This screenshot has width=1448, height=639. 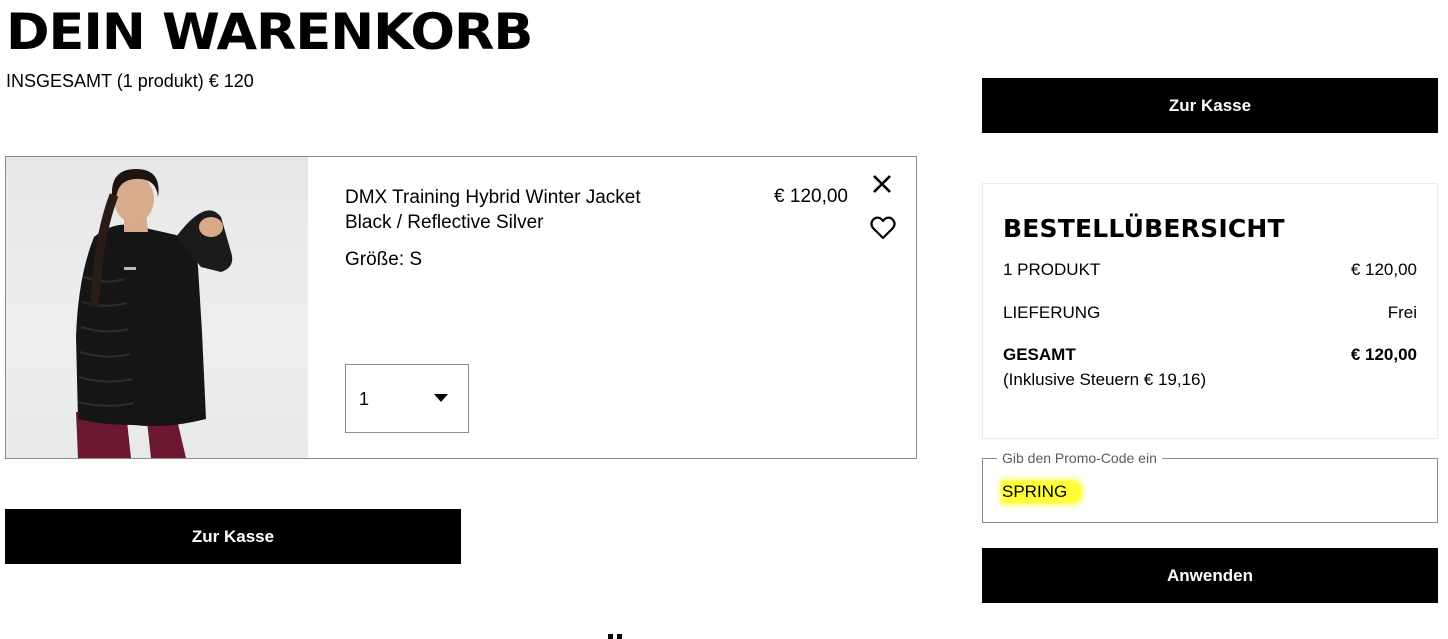 What do you see at coordinates (1383, 269) in the screenshot?
I see `summary-products-value: € 120,00` at bounding box center [1383, 269].